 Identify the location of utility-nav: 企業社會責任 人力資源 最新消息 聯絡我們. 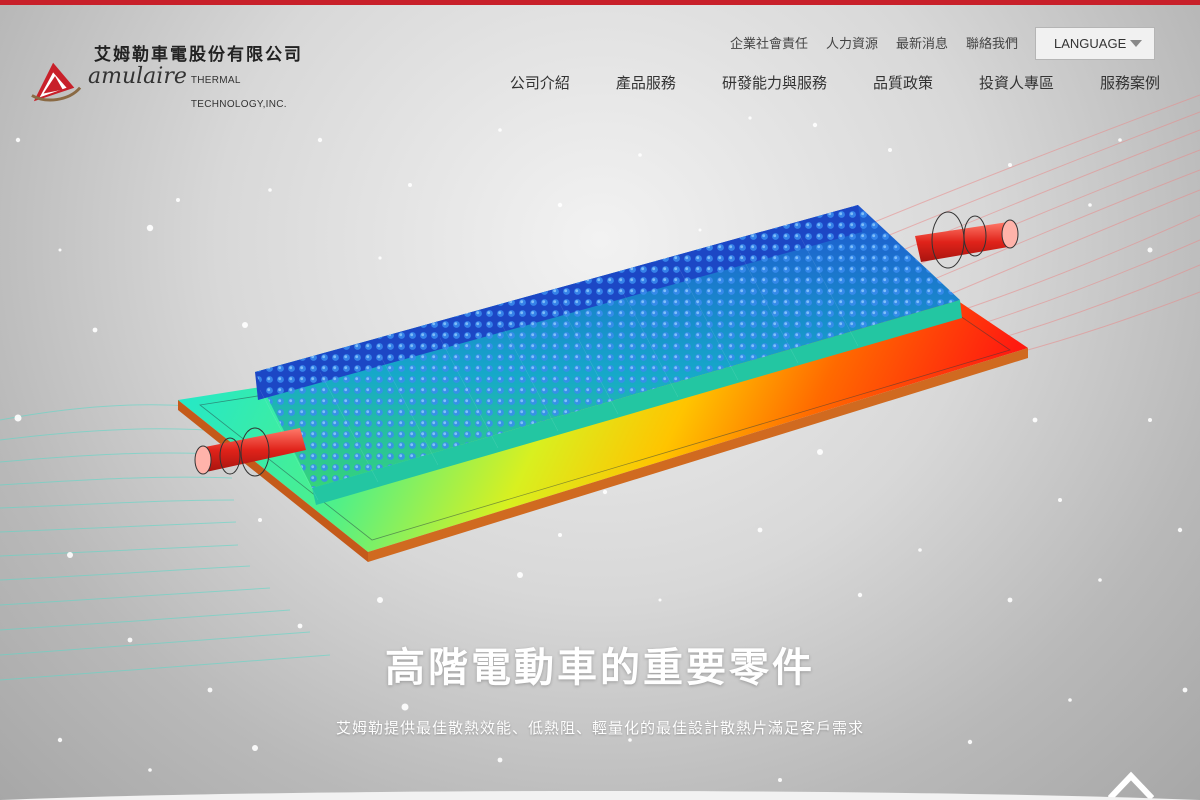
(874, 42).